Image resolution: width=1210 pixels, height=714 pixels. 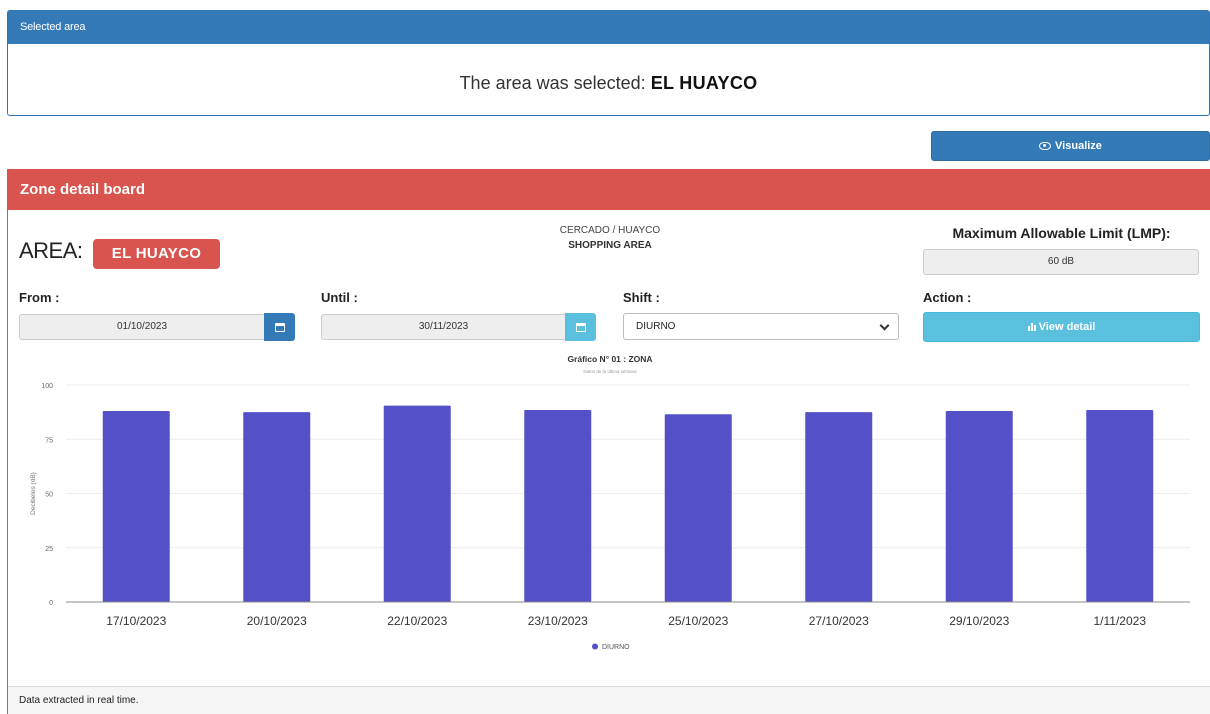 What do you see at coordinates (839, 621) in the screenshot?
I see `x-tick-label: 27/10/2023` at bounding box center [839, 621].